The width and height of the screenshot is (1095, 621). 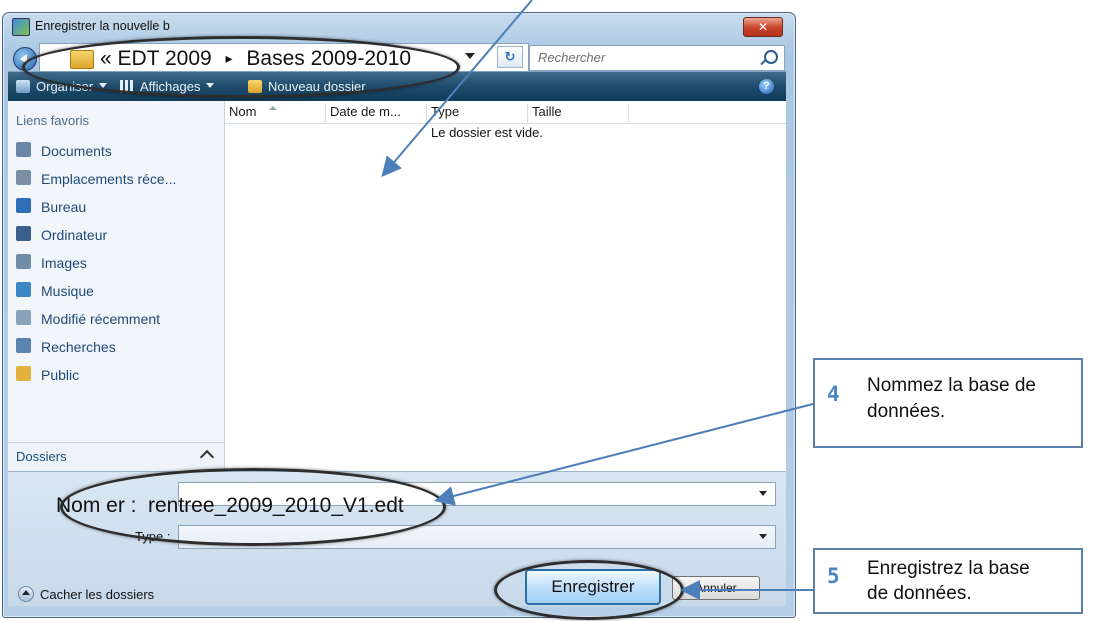 What do you see at coordinates (948, 568) in the screenshot?
I see `callout-5-line-1: Enregistrez la base` at bounding box center [948, 568].